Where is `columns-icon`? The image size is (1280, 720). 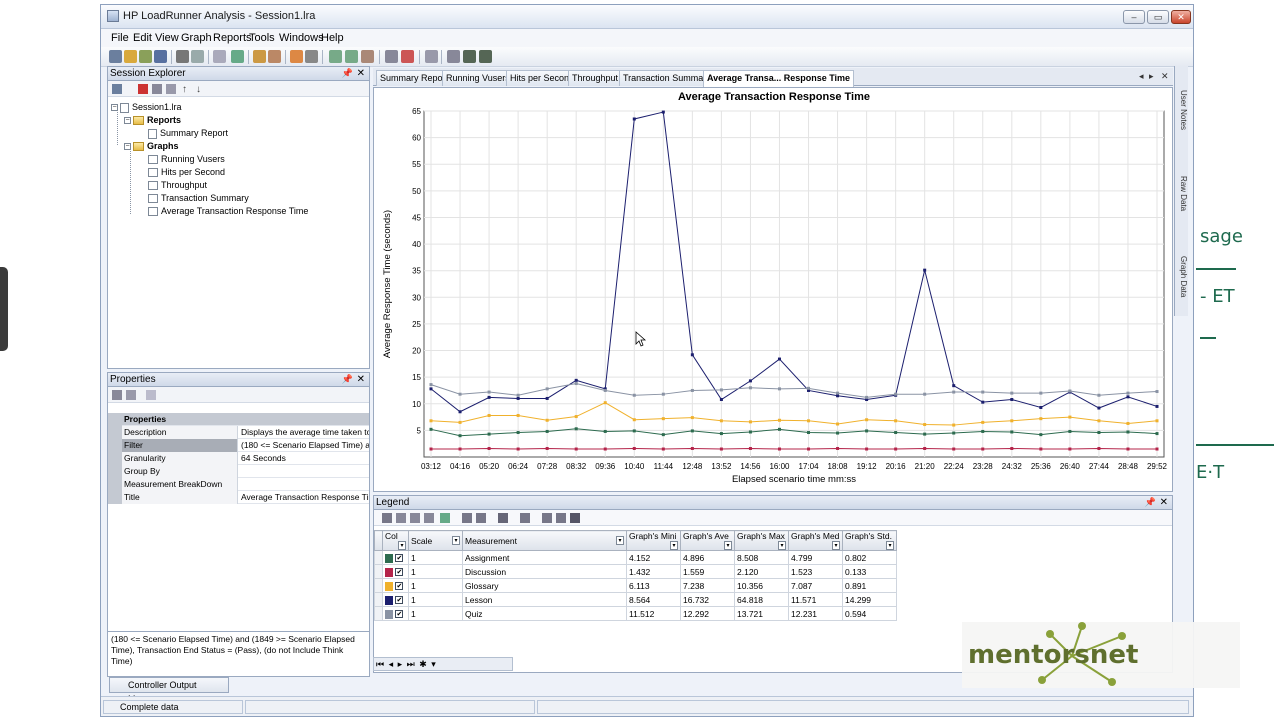 columns-icon is located at coordinates (525, 518).